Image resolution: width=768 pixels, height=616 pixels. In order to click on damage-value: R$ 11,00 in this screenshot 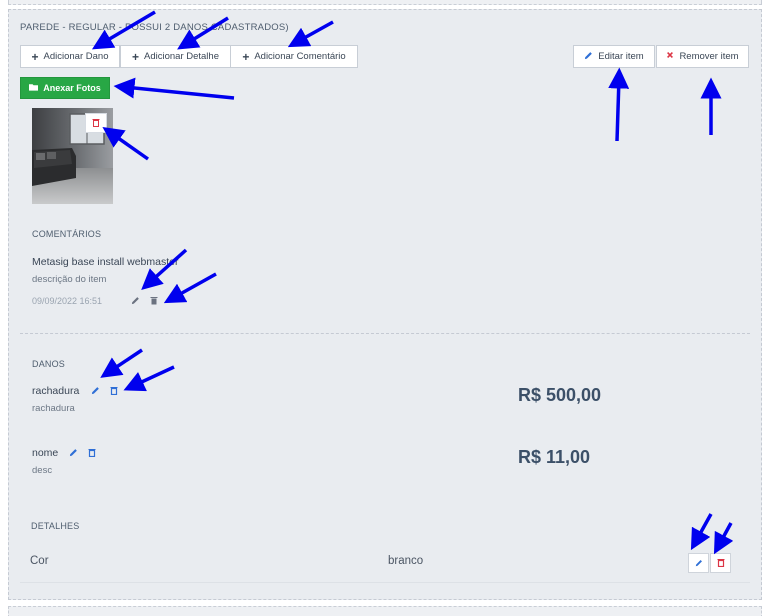, I will do `click(554, 457)`.